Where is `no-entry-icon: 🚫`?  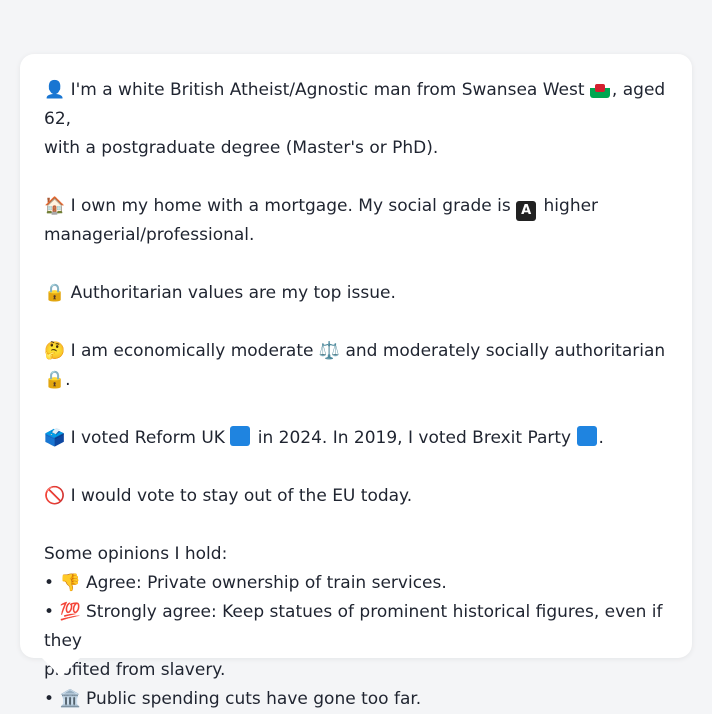
no-entry-icon: 🚫 is located at coordinates (55, 496).